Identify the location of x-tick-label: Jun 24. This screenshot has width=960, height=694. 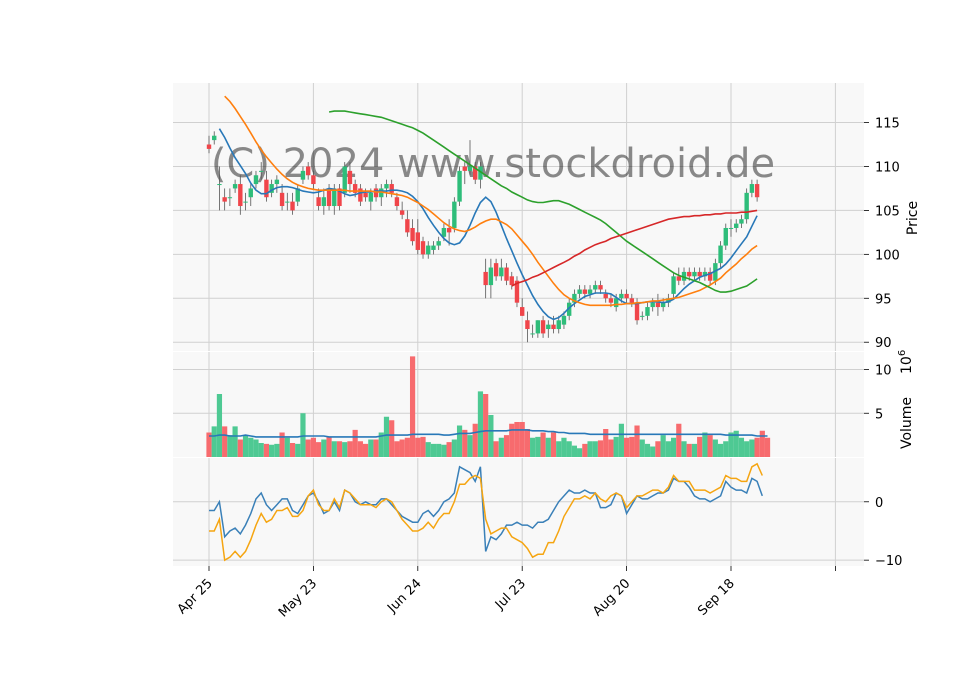
(404, 596).